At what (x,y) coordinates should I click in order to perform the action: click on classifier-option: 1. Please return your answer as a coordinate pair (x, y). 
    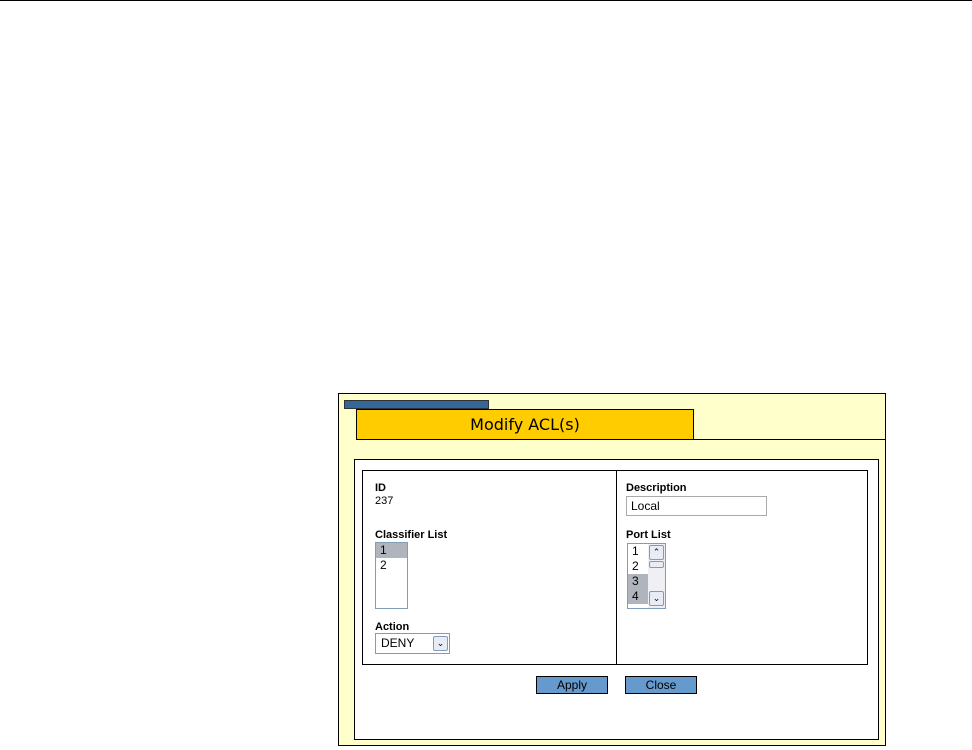
    Looking at the image, I should click on (391, 550).